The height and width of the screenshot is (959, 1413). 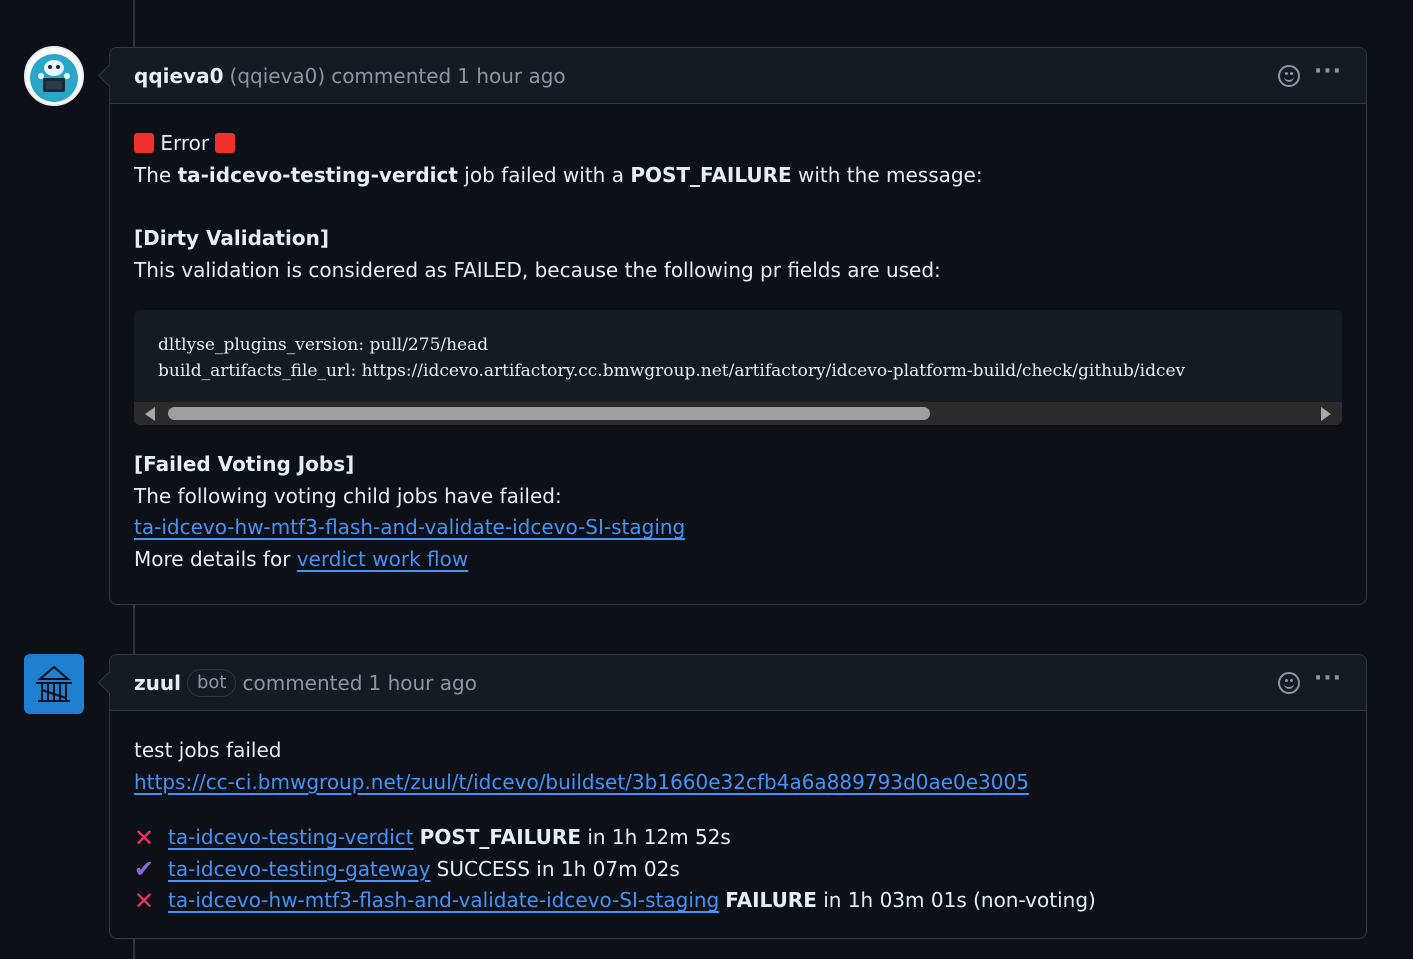 What do you see at coordinates (277, 75) in the screenshot?
I see `author-login: (qqieva0)` at bounding box center [277, 75].